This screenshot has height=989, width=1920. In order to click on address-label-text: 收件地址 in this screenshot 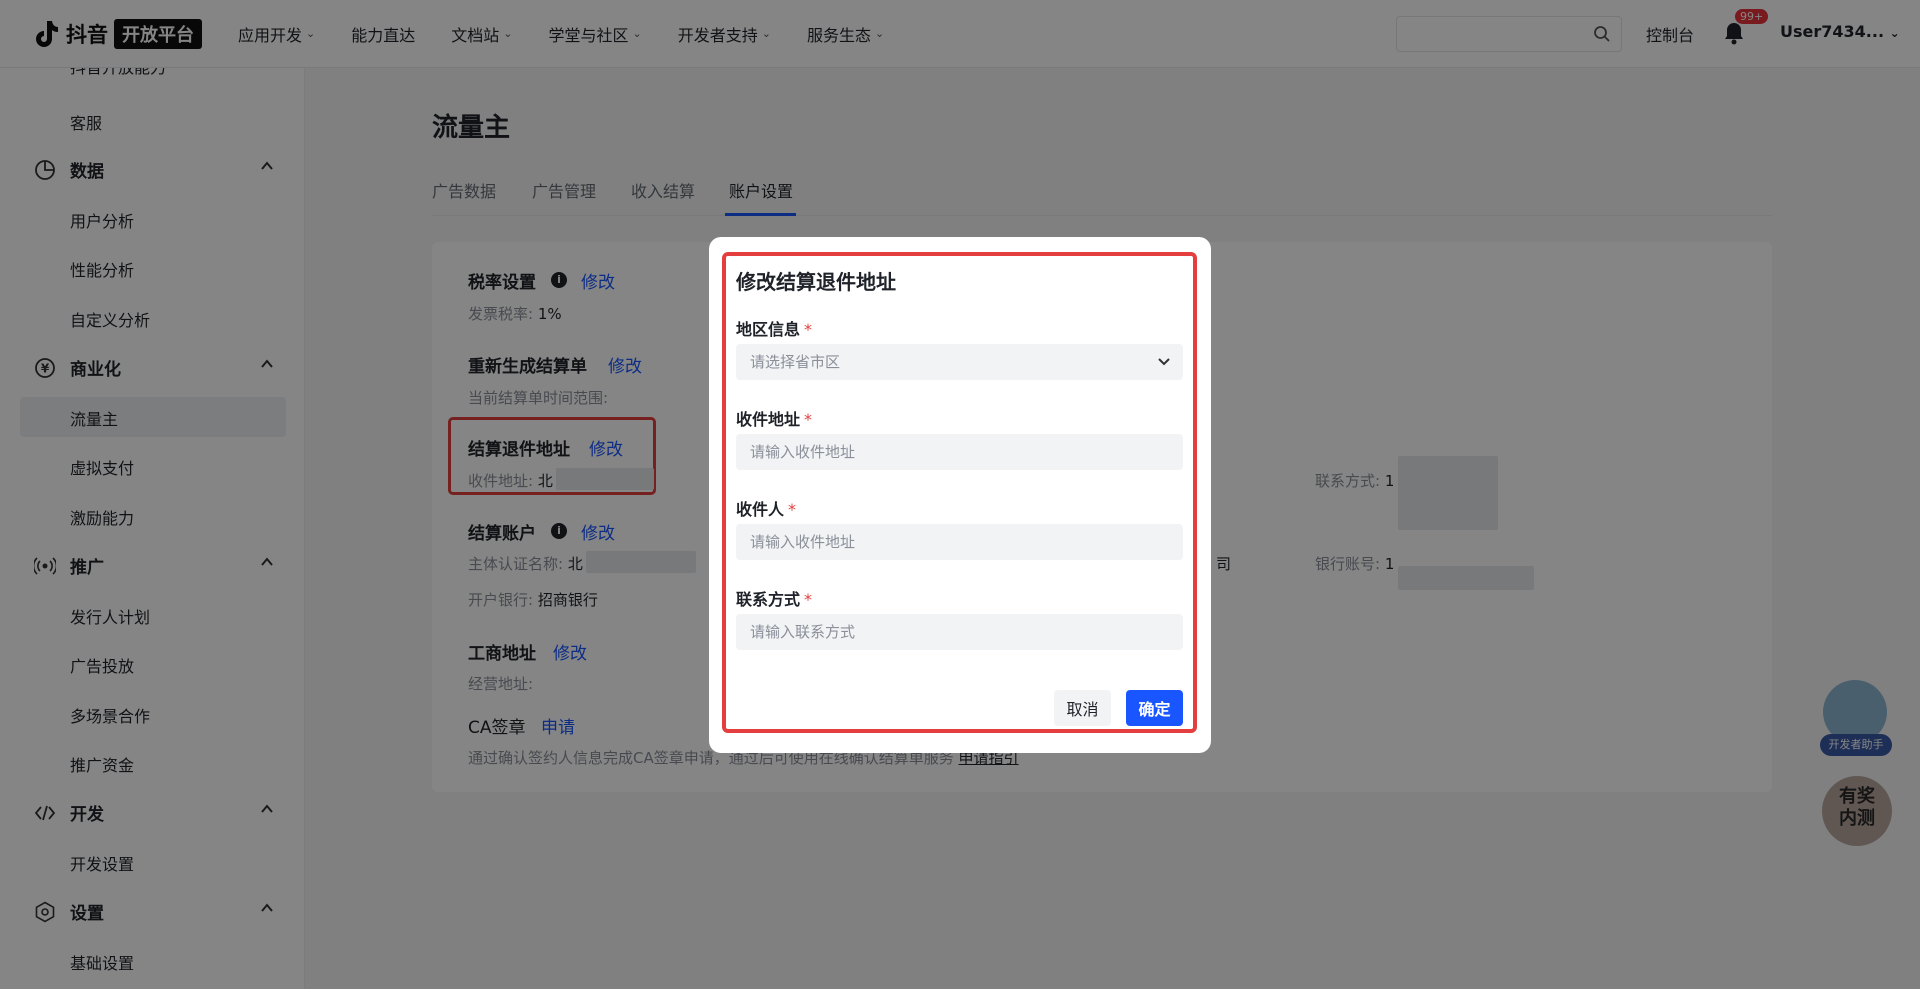, I will do `click(768, 419)`.